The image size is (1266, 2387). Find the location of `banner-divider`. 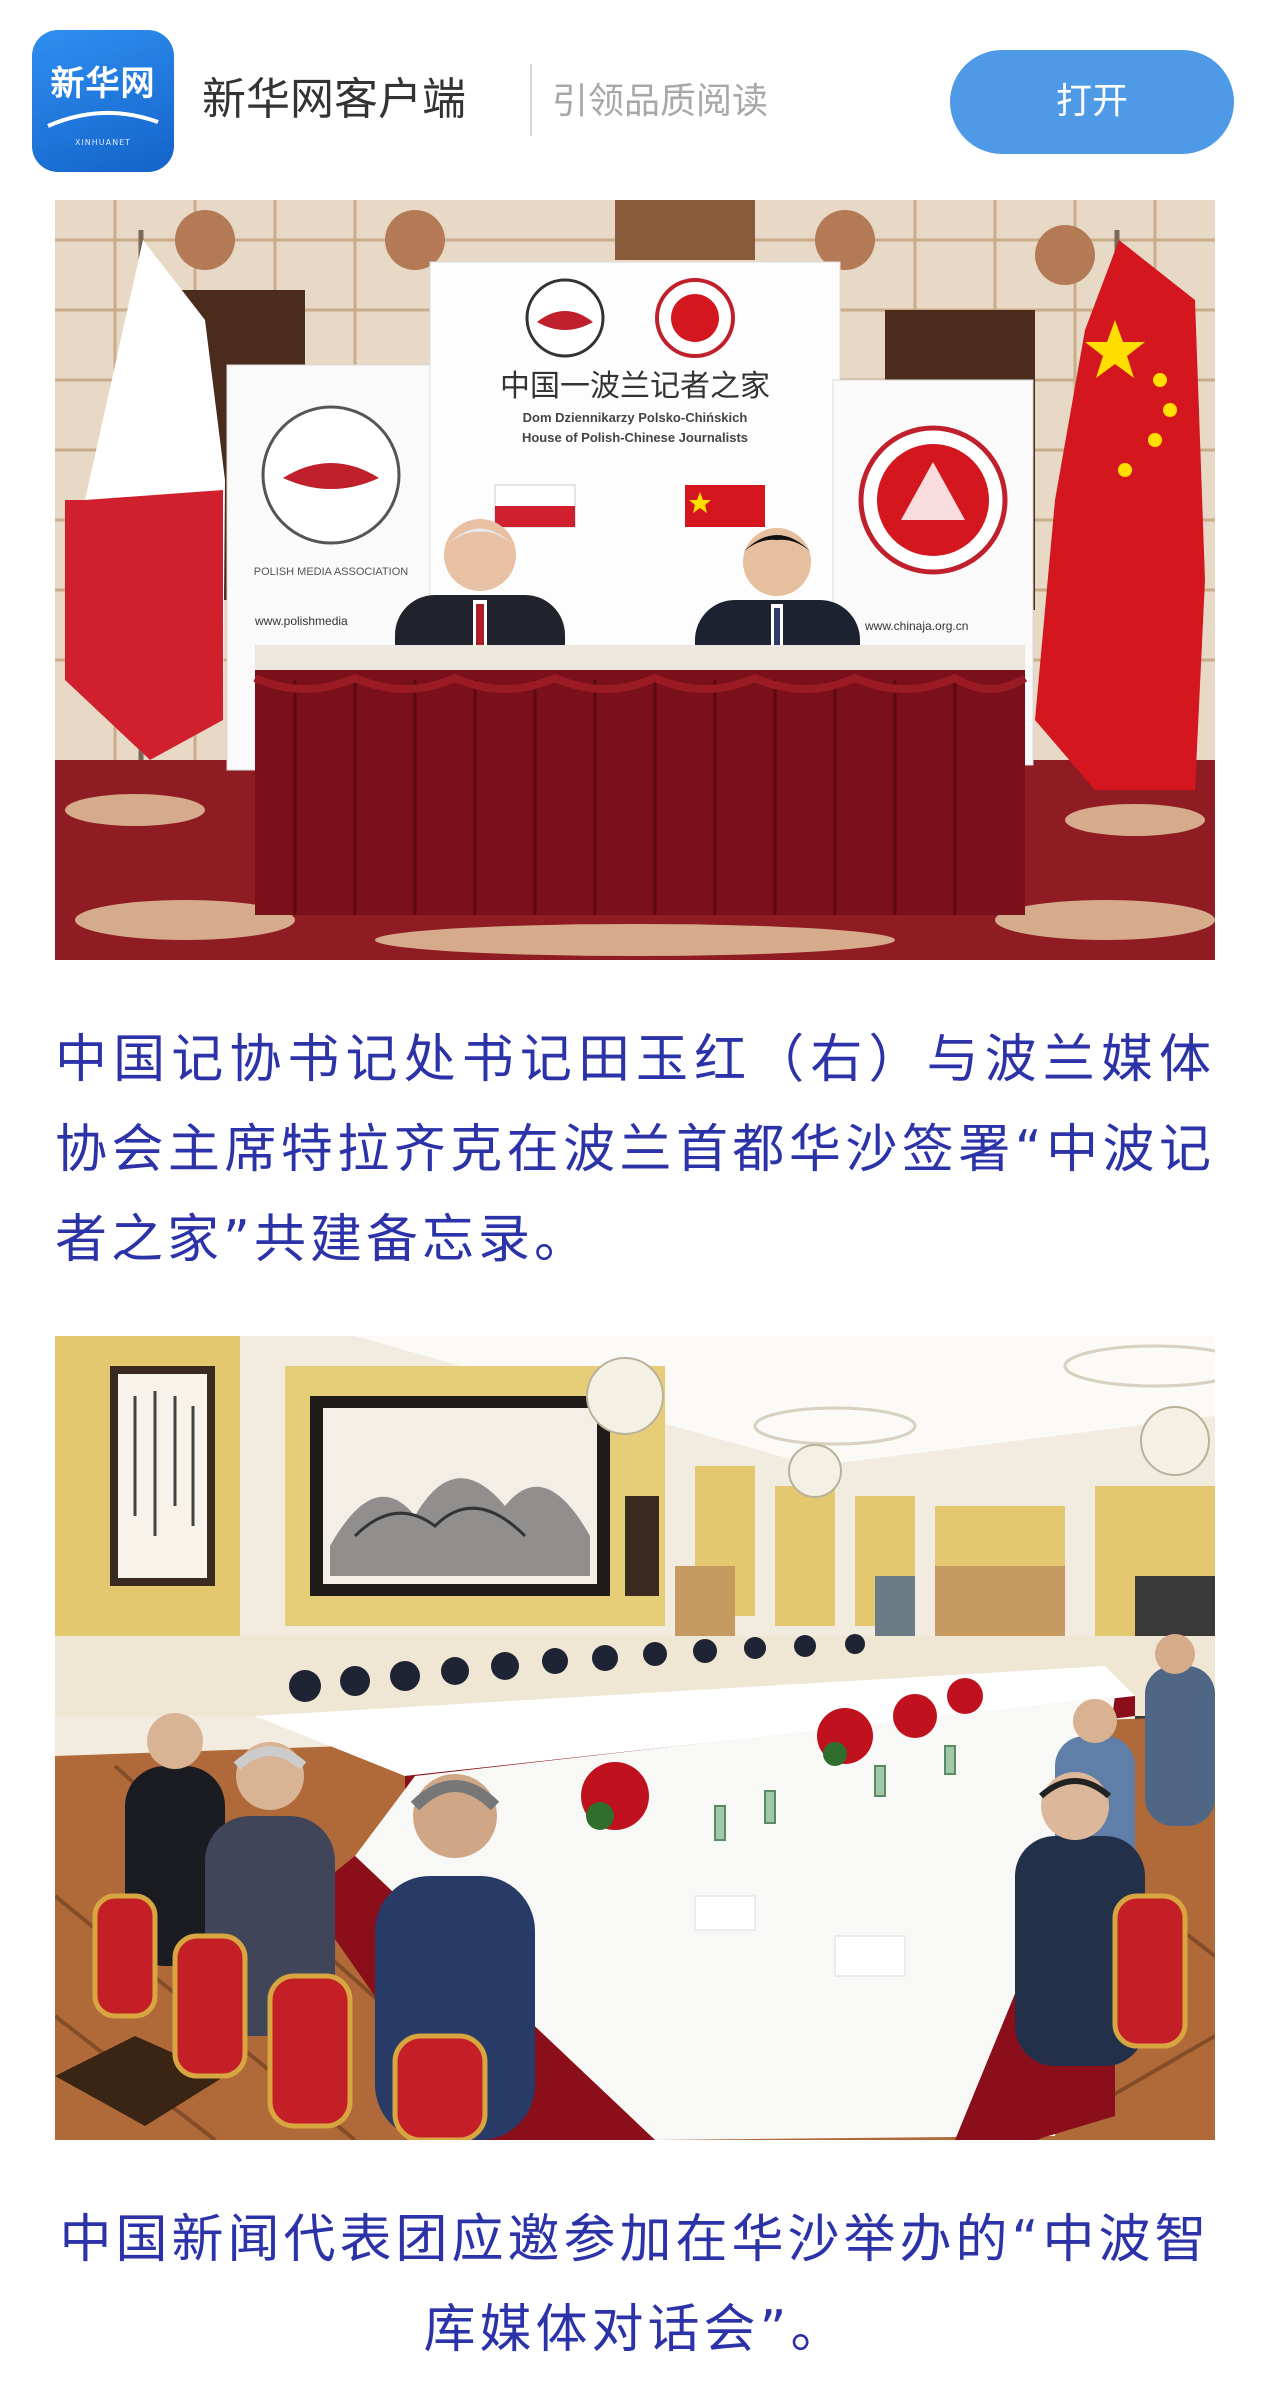

banner-divider is located at coordinates (531, 100).